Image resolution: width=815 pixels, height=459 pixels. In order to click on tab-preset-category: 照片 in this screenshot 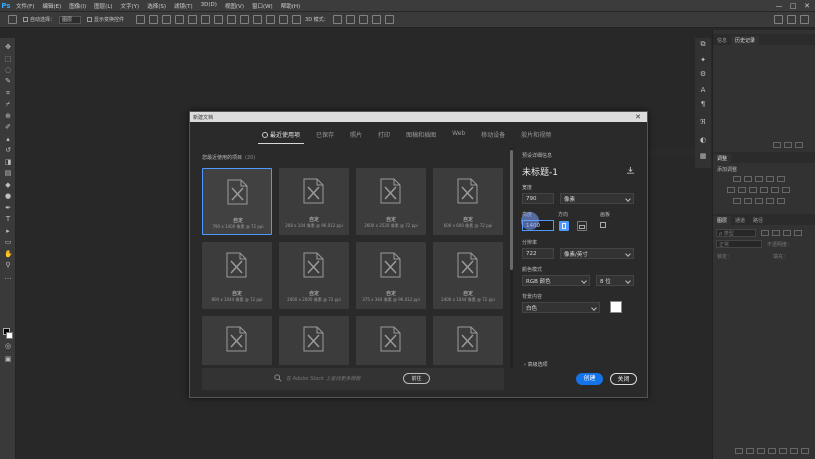, I will do `click(356, 135)`.